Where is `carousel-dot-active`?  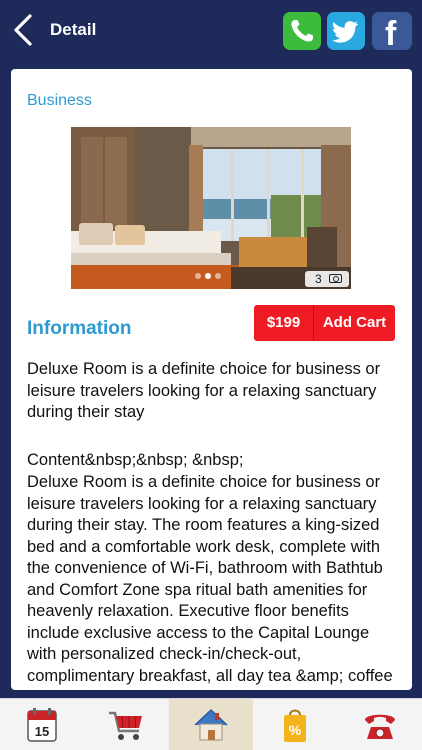 carousel-dot-active is located at coordinates (208, 276).